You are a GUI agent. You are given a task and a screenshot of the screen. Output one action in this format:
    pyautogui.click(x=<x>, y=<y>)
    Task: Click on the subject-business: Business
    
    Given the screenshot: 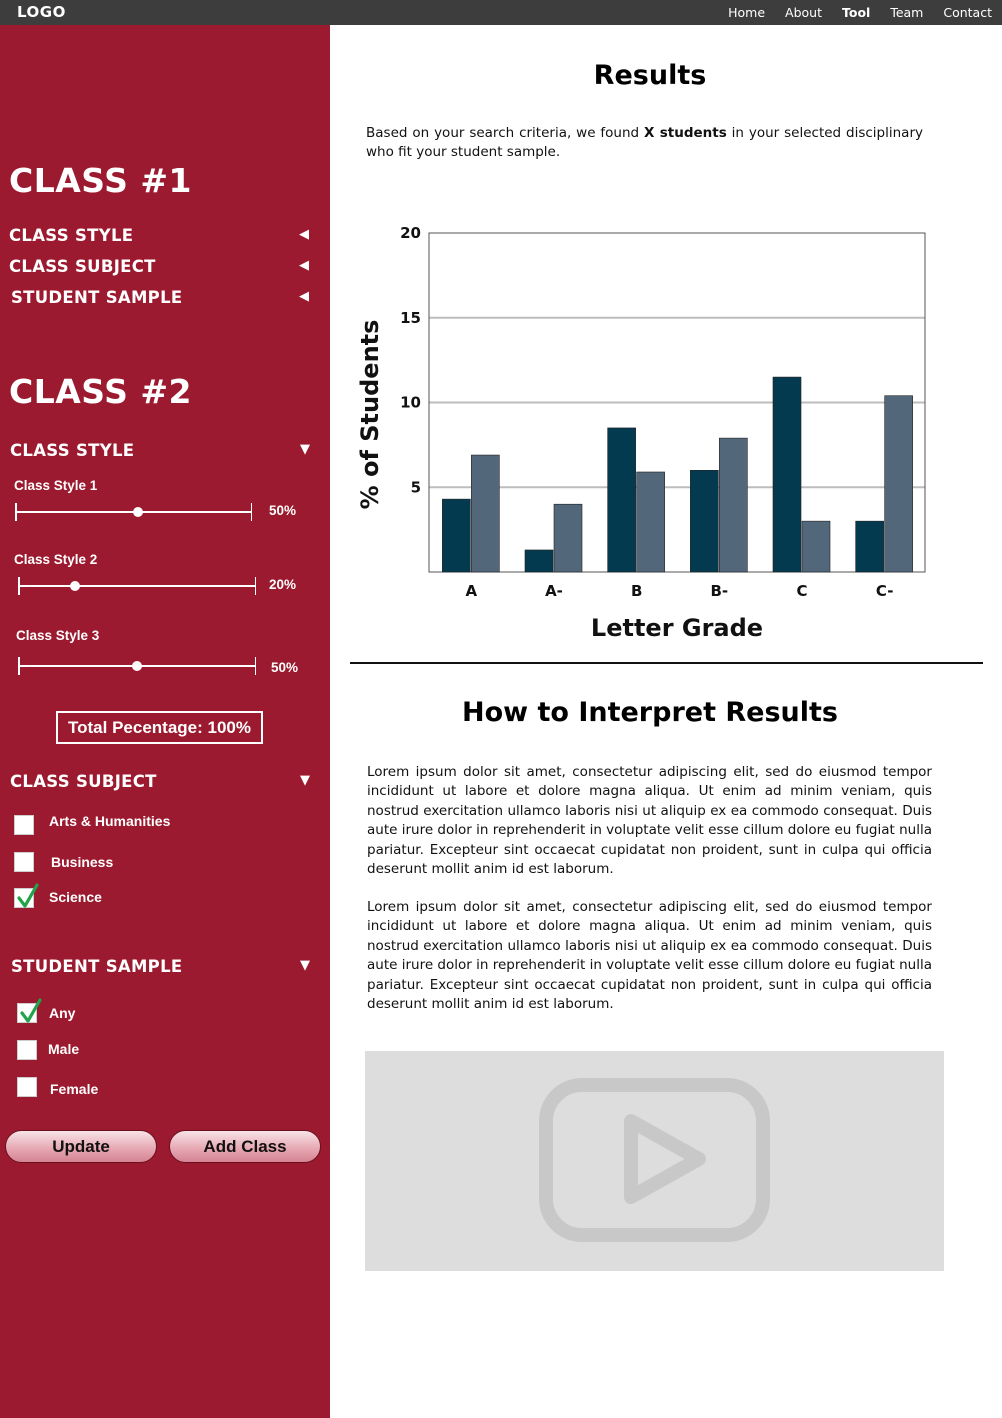 What is the action you would take?
    pyautogui.click(x=114, y=863)
    